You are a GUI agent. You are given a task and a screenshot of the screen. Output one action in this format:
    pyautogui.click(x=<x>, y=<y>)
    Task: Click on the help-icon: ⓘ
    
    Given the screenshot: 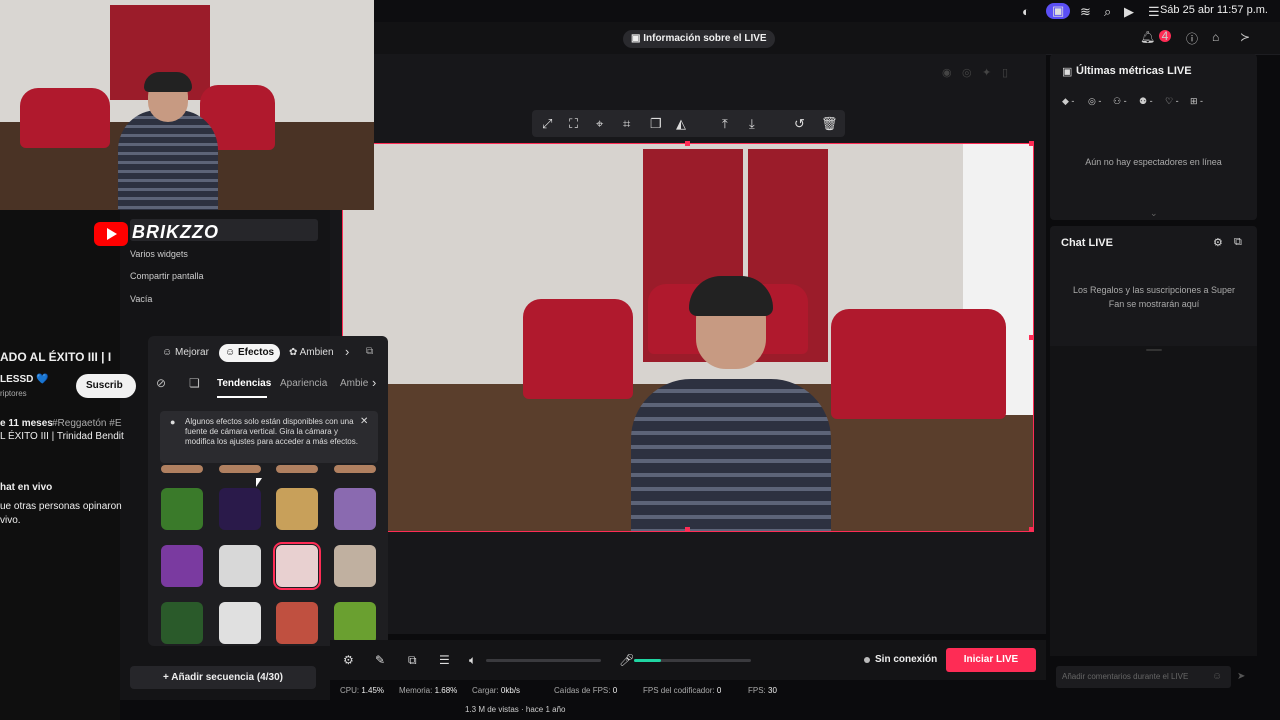 What is the action you would take?
    pyautogui.click(x=1192, y=38)
    